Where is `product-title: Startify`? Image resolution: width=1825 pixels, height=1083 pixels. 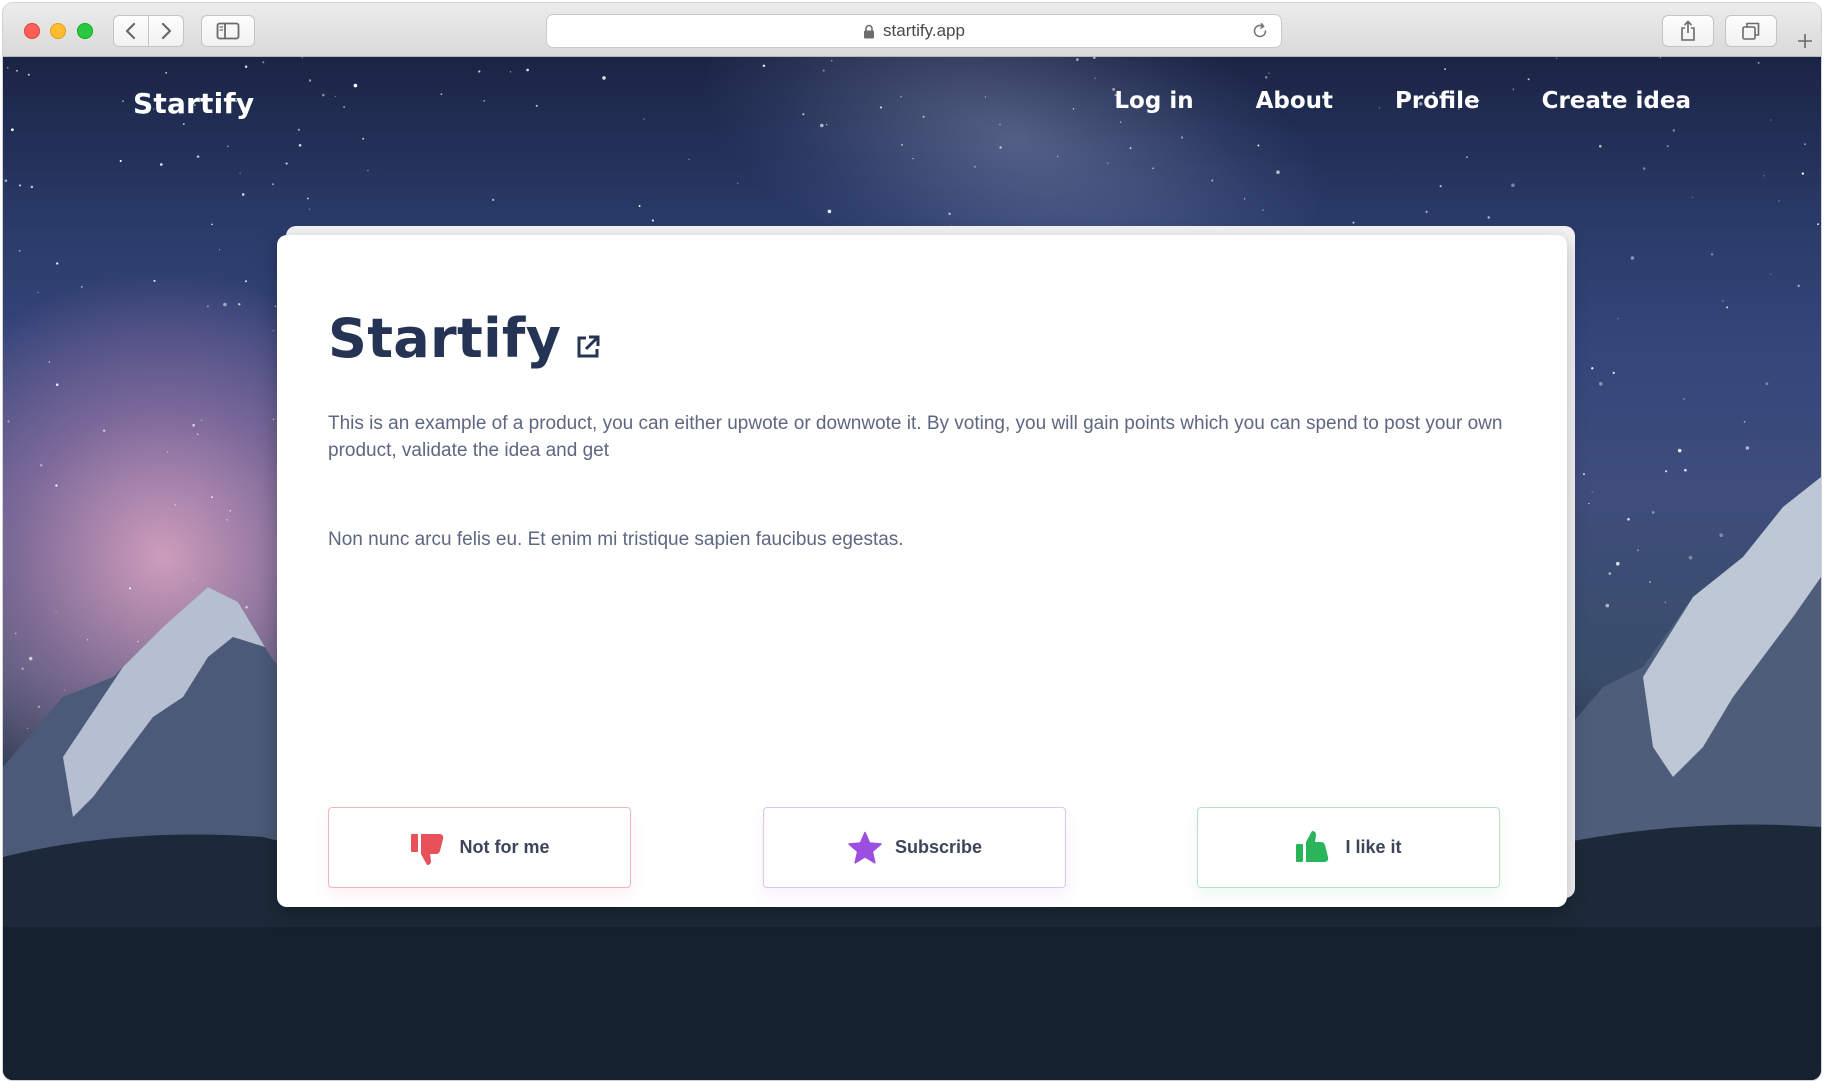
product-title: Startify is located at coordinates (445, 338).